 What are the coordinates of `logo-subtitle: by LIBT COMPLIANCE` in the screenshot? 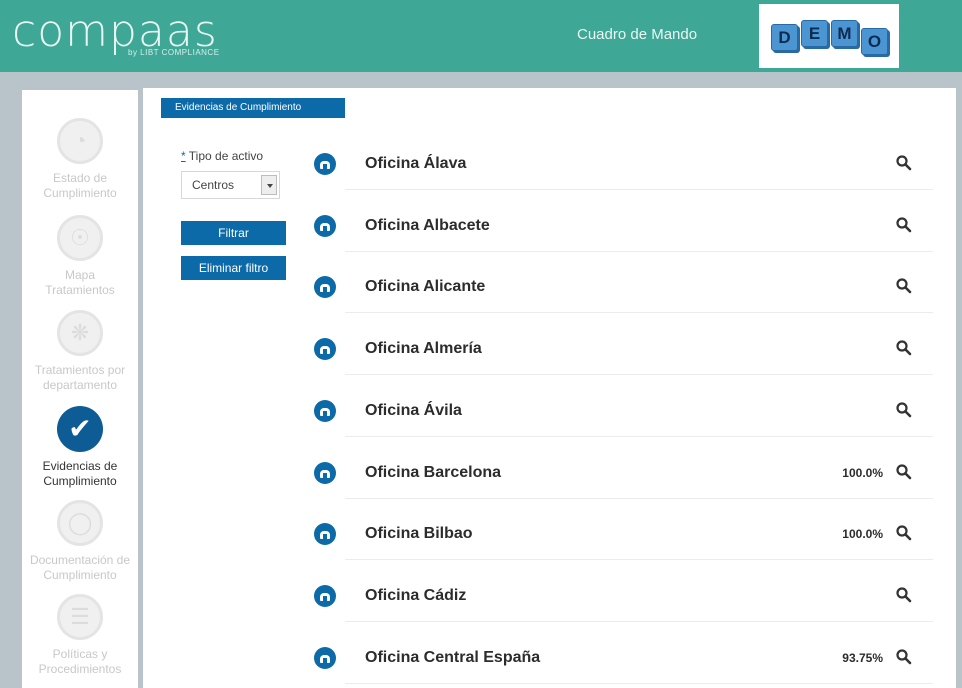 It's located at (174, 52).